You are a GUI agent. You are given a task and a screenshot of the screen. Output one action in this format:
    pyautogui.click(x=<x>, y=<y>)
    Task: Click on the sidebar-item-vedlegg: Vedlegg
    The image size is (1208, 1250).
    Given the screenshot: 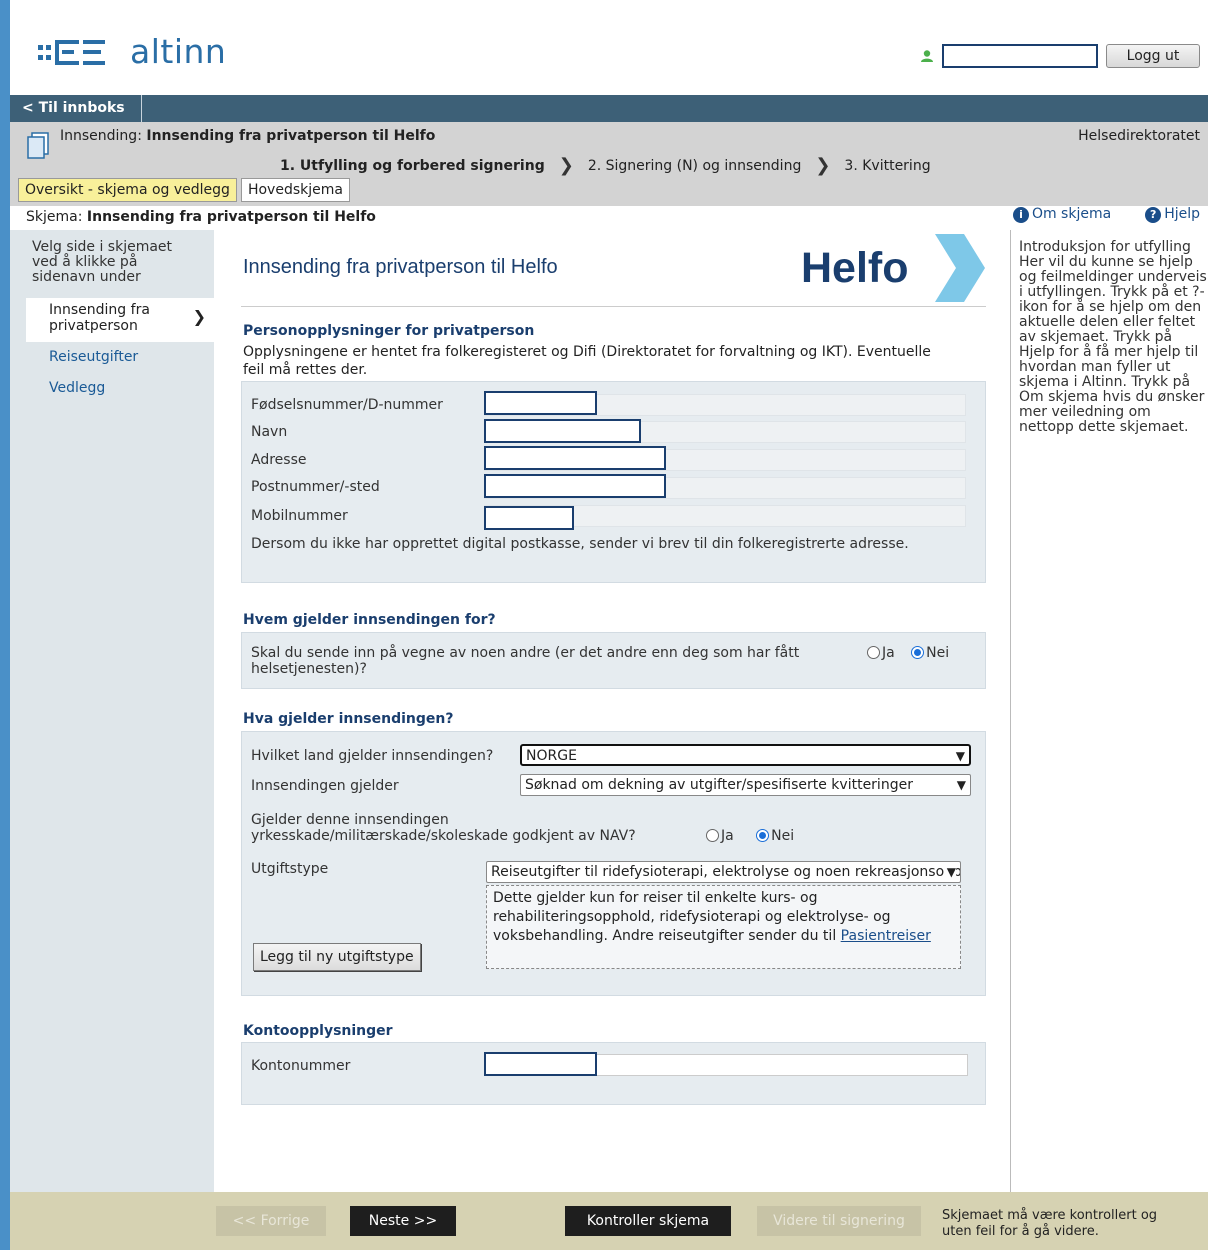 What is the action you would take?
    pyautogui.click(x=120, y=388)
    